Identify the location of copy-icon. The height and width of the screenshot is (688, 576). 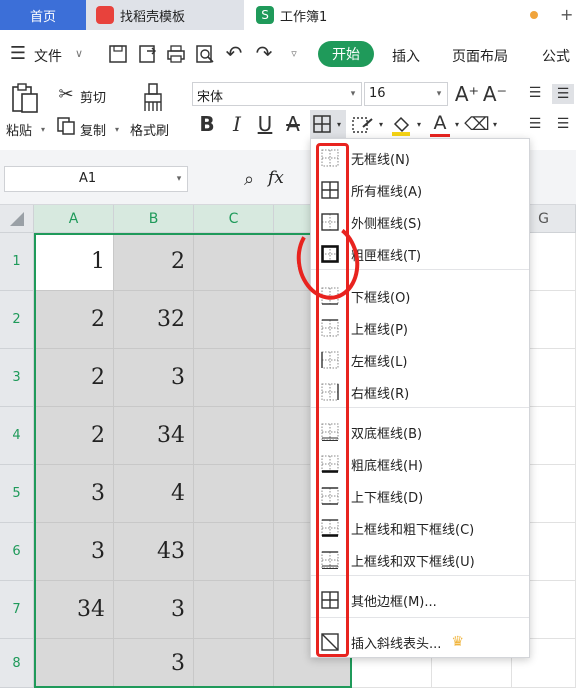
(66, 126).